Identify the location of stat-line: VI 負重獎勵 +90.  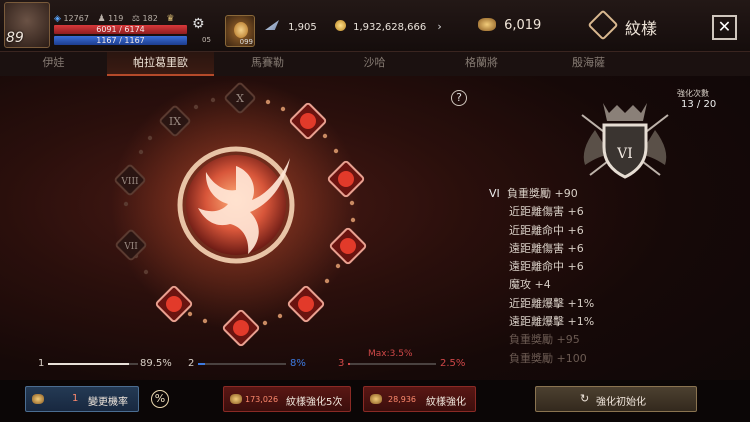
(541, 194).